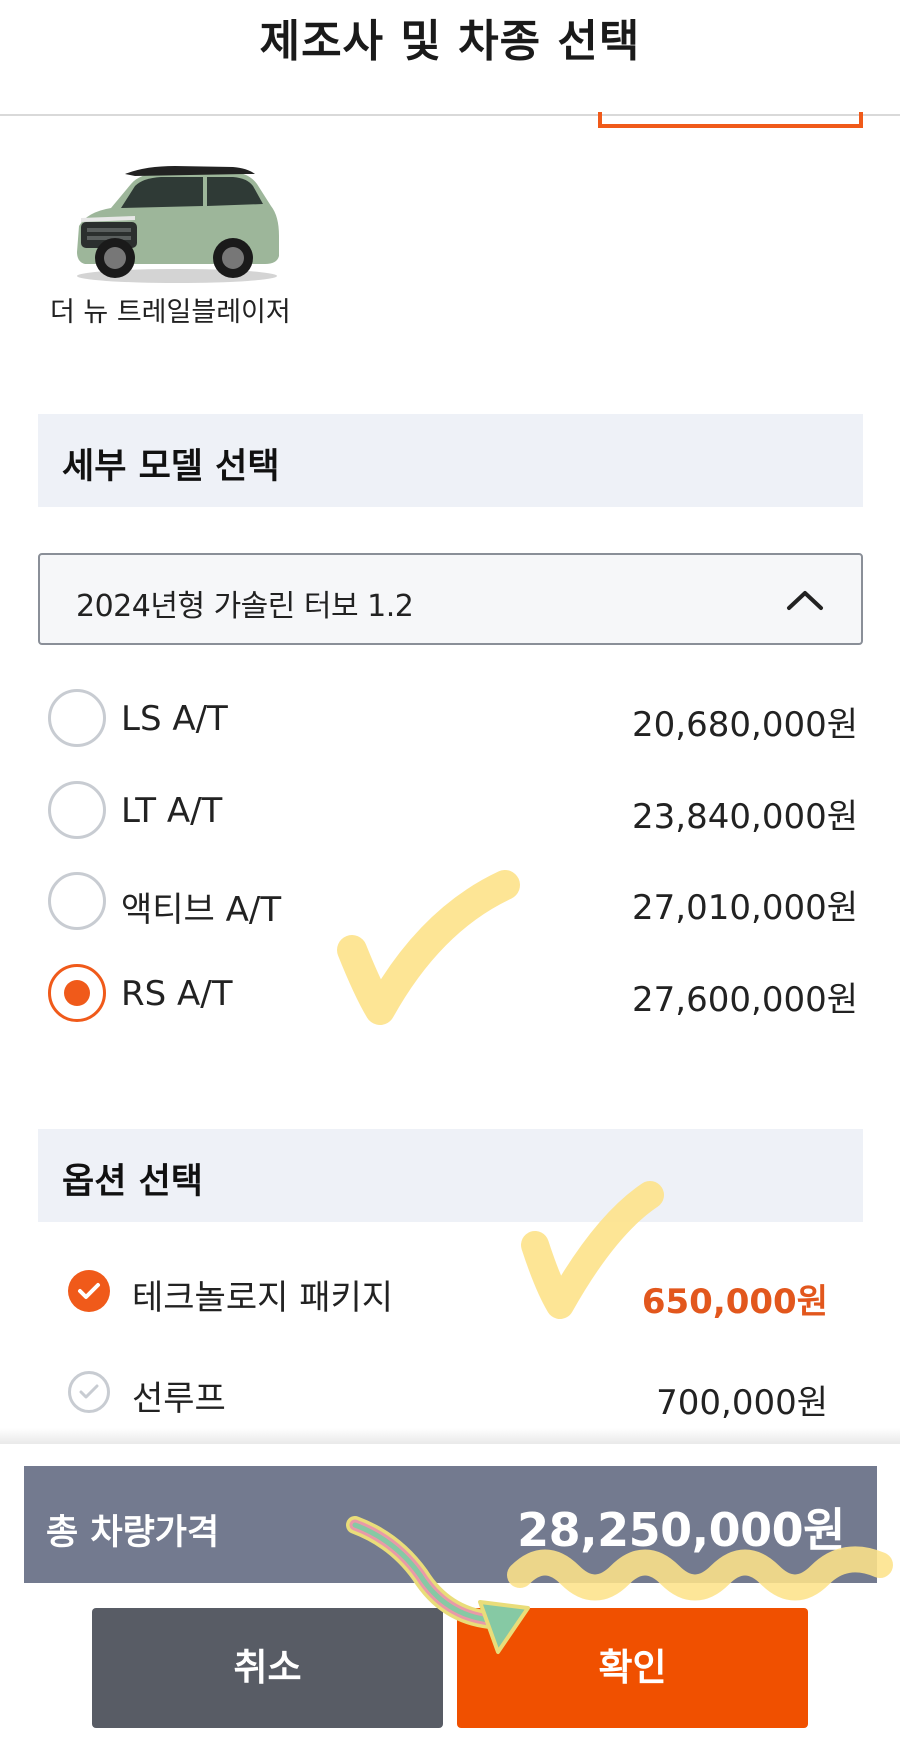  I want to click on total-label: 총 차량가격, so click(133, 1533).